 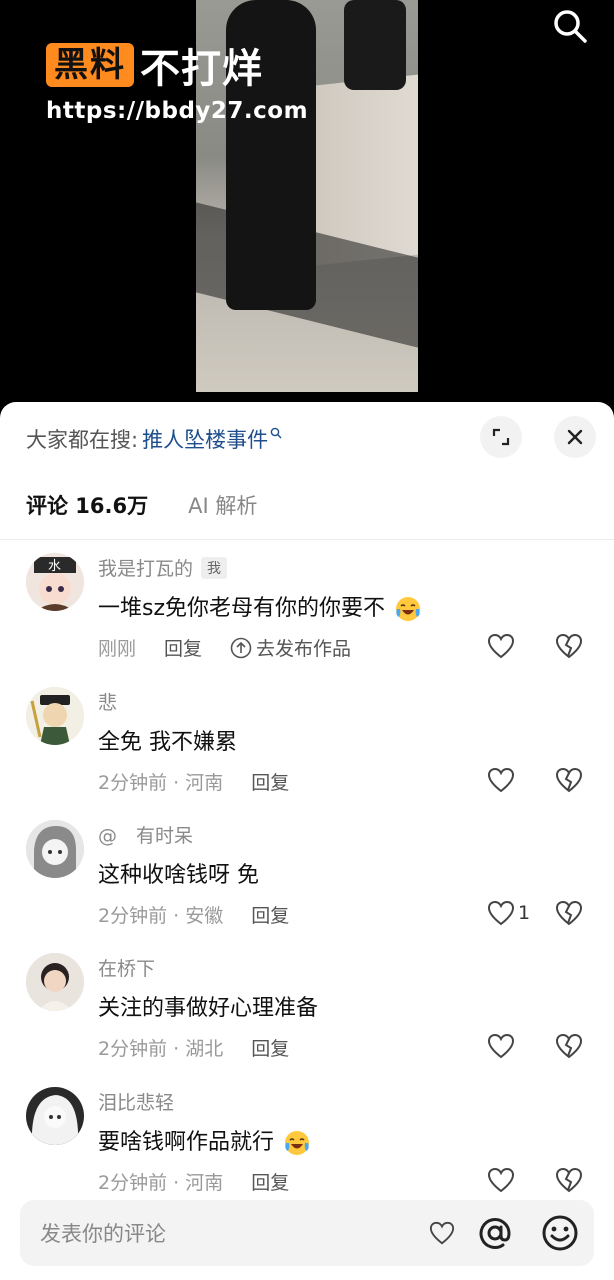 What do you see at coordinates (524, 913) in the screenshot?
I see `like-count: 1` at bounding box center [524, 913].